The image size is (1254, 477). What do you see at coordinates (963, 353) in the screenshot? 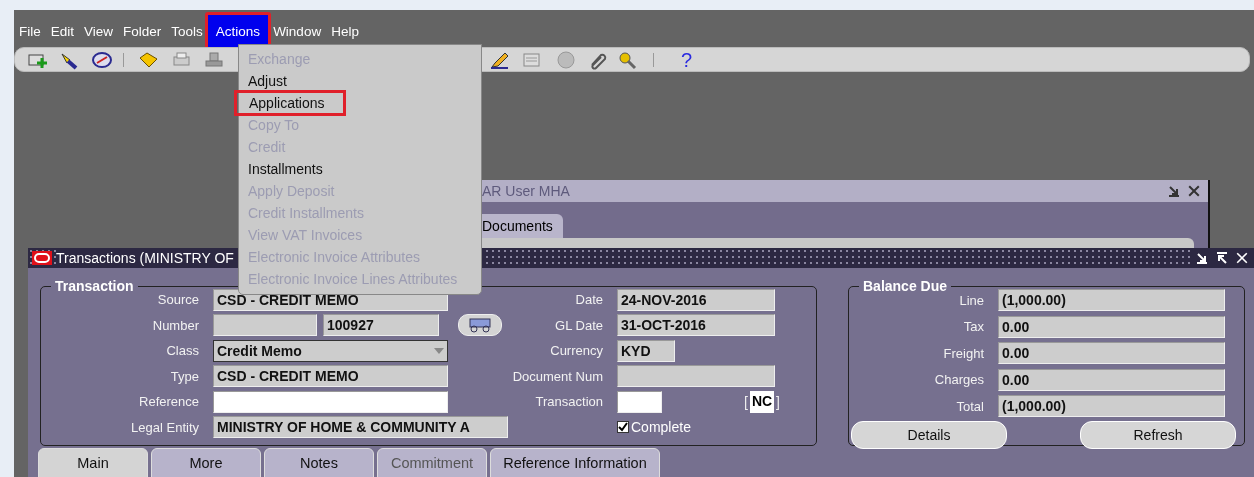
I see `field-label: Freight` at bounding box center [963, 353].